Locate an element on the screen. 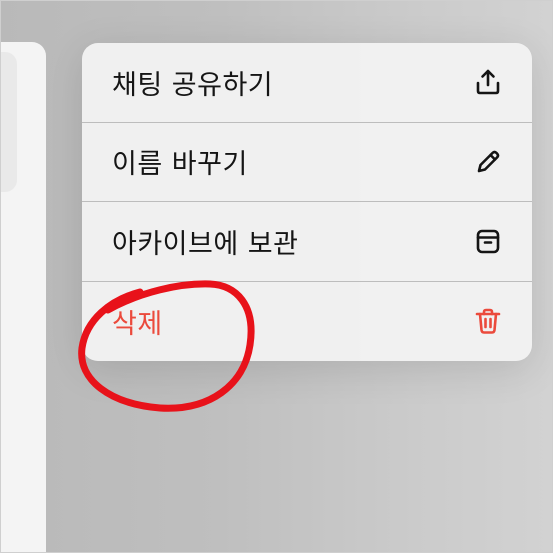 The height and width of the screenshot is (553, 553). background-chat-panel-inner is located at coordinates (8, 122).